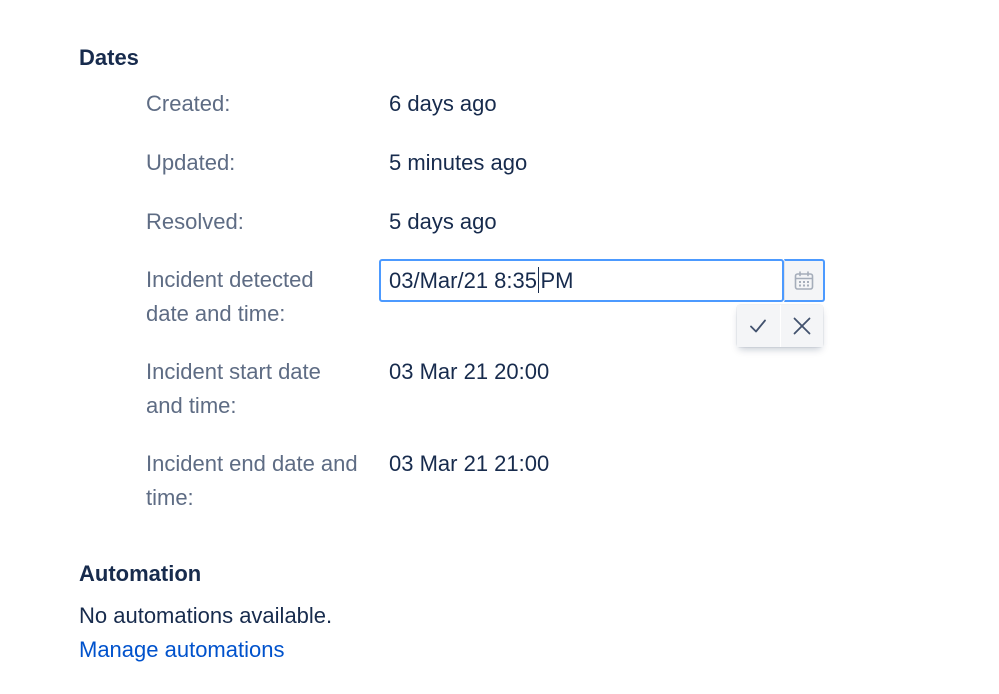  Describe the element at coordinates (443, 221) in the screenshot. I see `resolved-value: 5 days ago` at that location.